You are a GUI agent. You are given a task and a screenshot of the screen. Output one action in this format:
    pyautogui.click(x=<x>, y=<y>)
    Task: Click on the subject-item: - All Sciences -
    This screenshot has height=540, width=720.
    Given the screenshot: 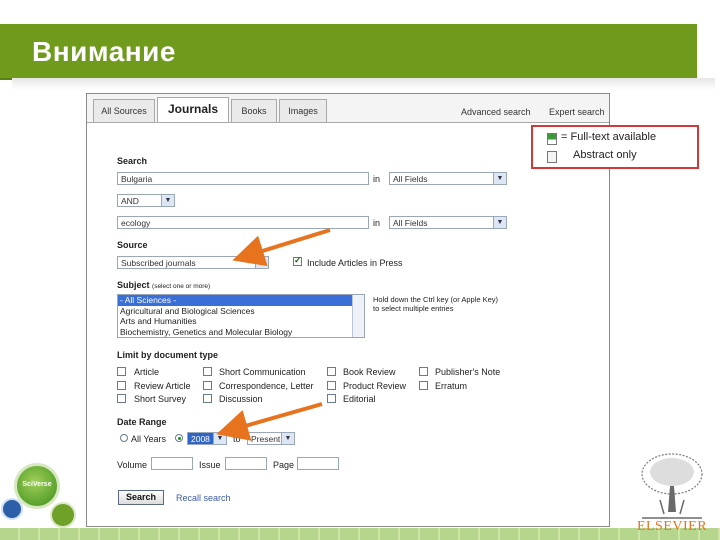 What is the action you would take?
    pyautogui.click(x=241, y=300)
    